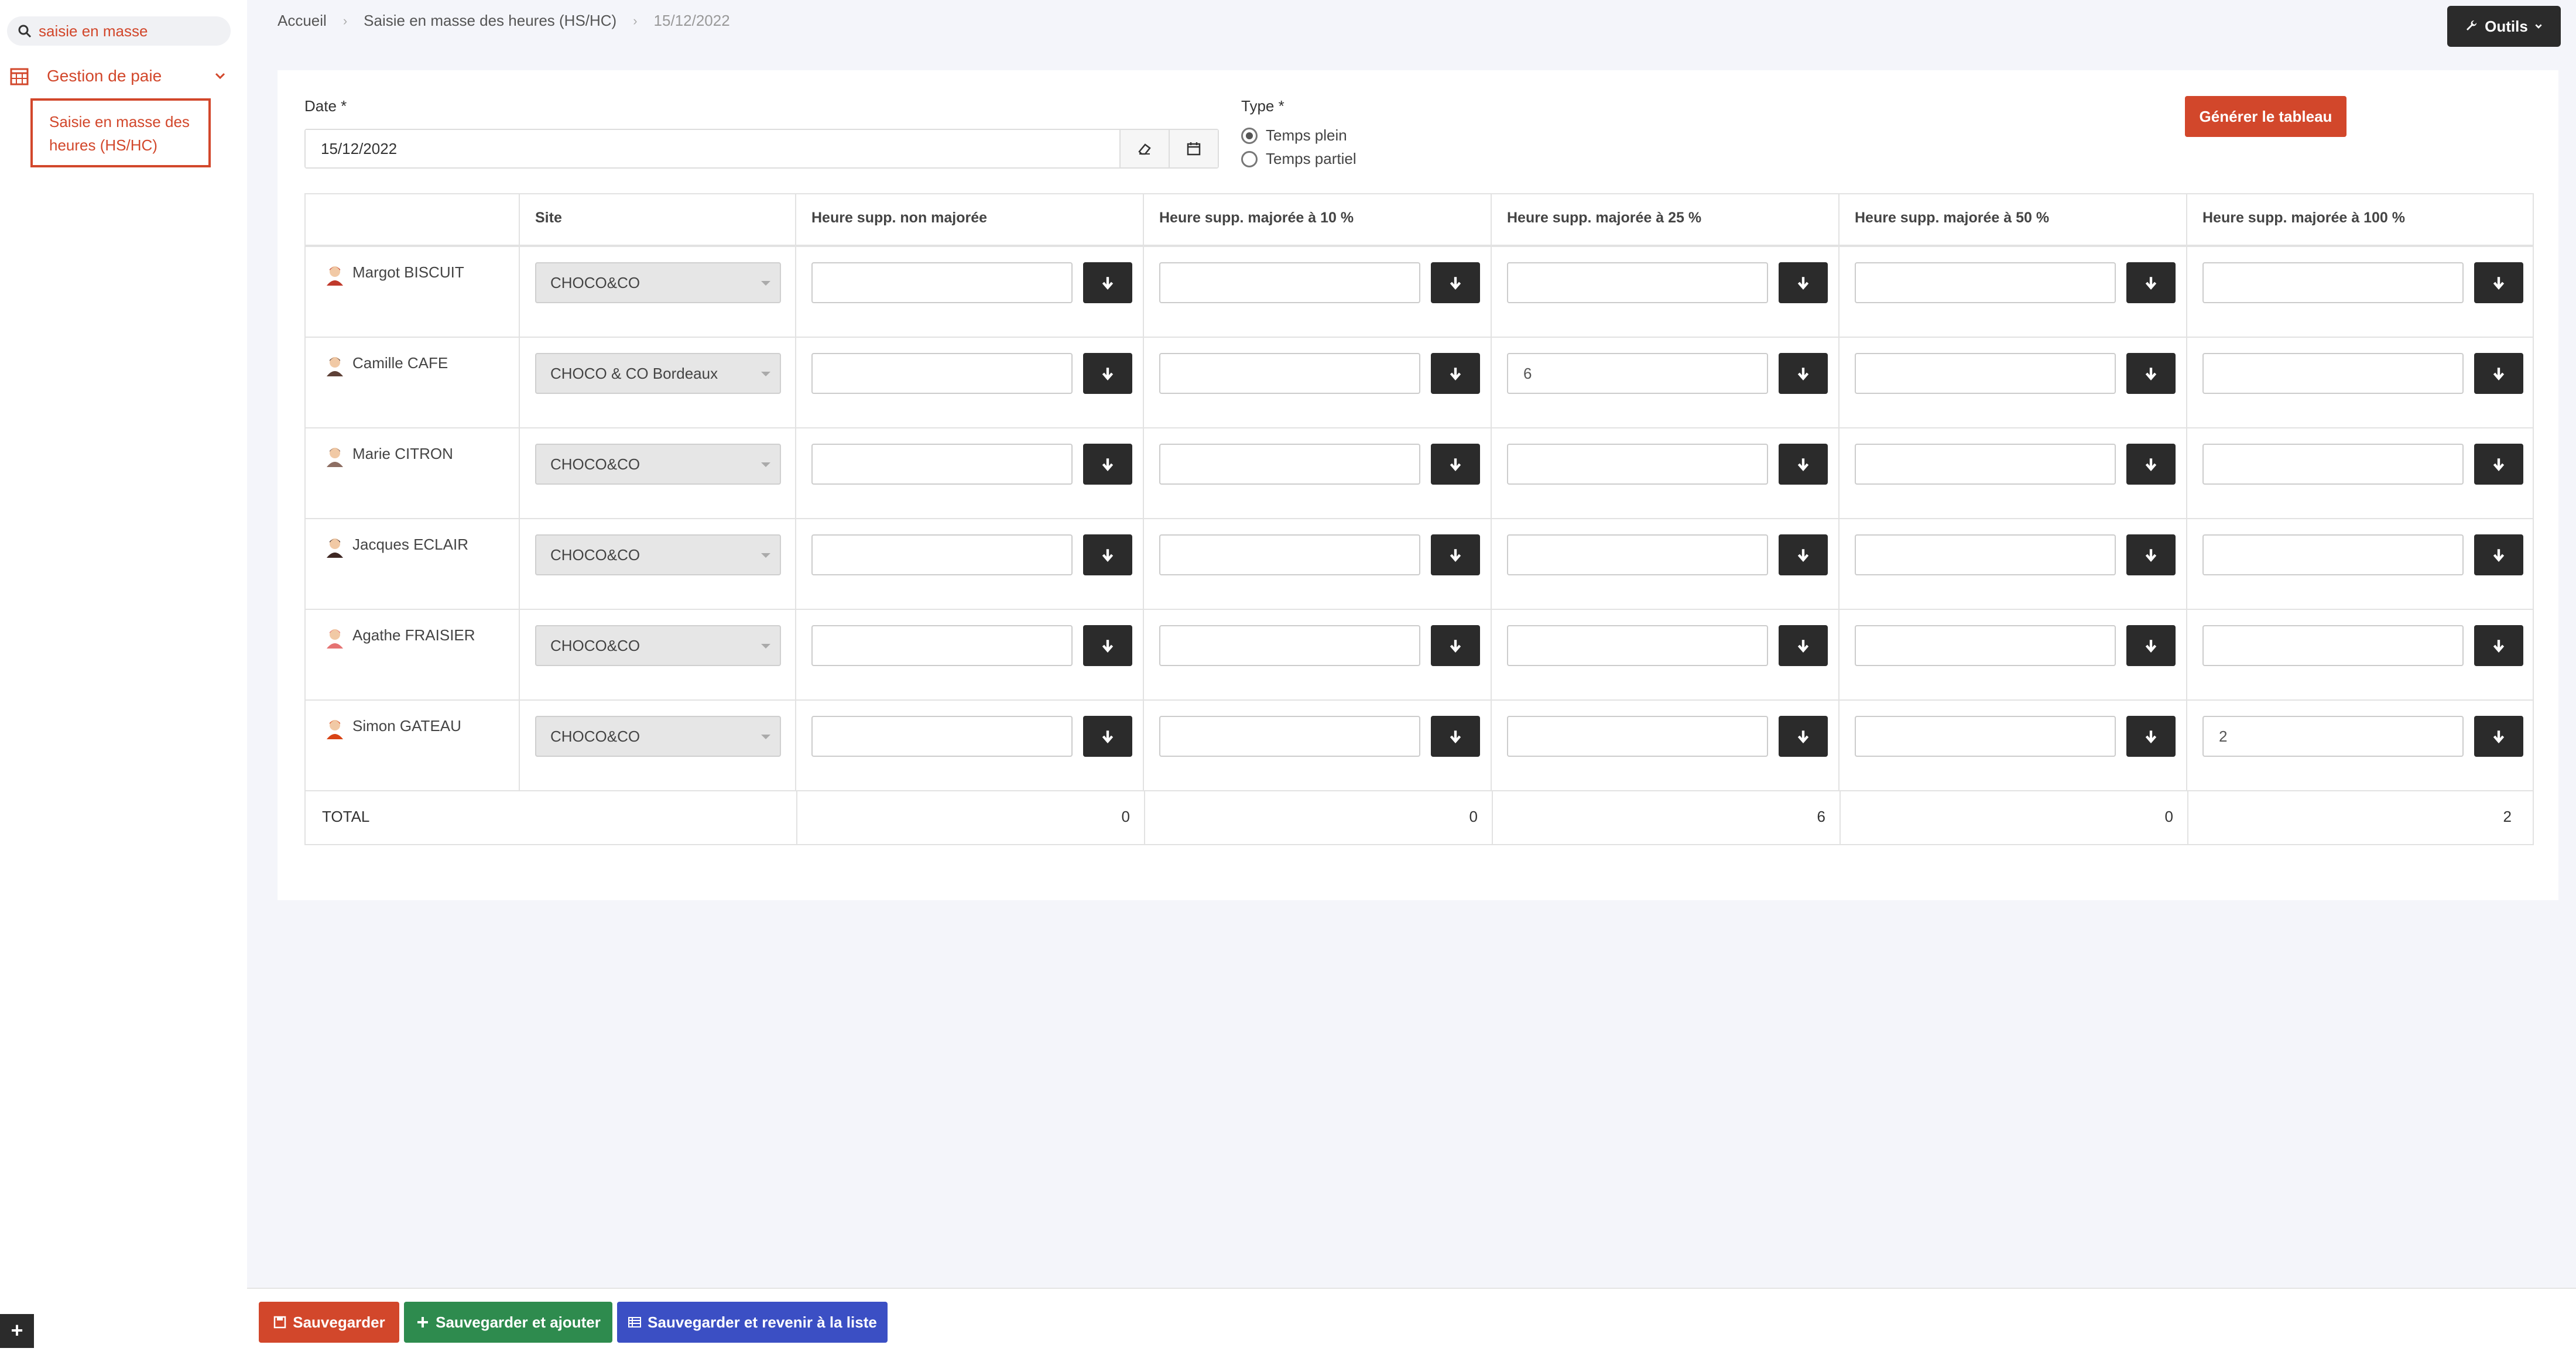  What do you see at coordinates (1249, 158) in the screenshot?
I see `radio-unchecked` at bounding box center [1249, 158].